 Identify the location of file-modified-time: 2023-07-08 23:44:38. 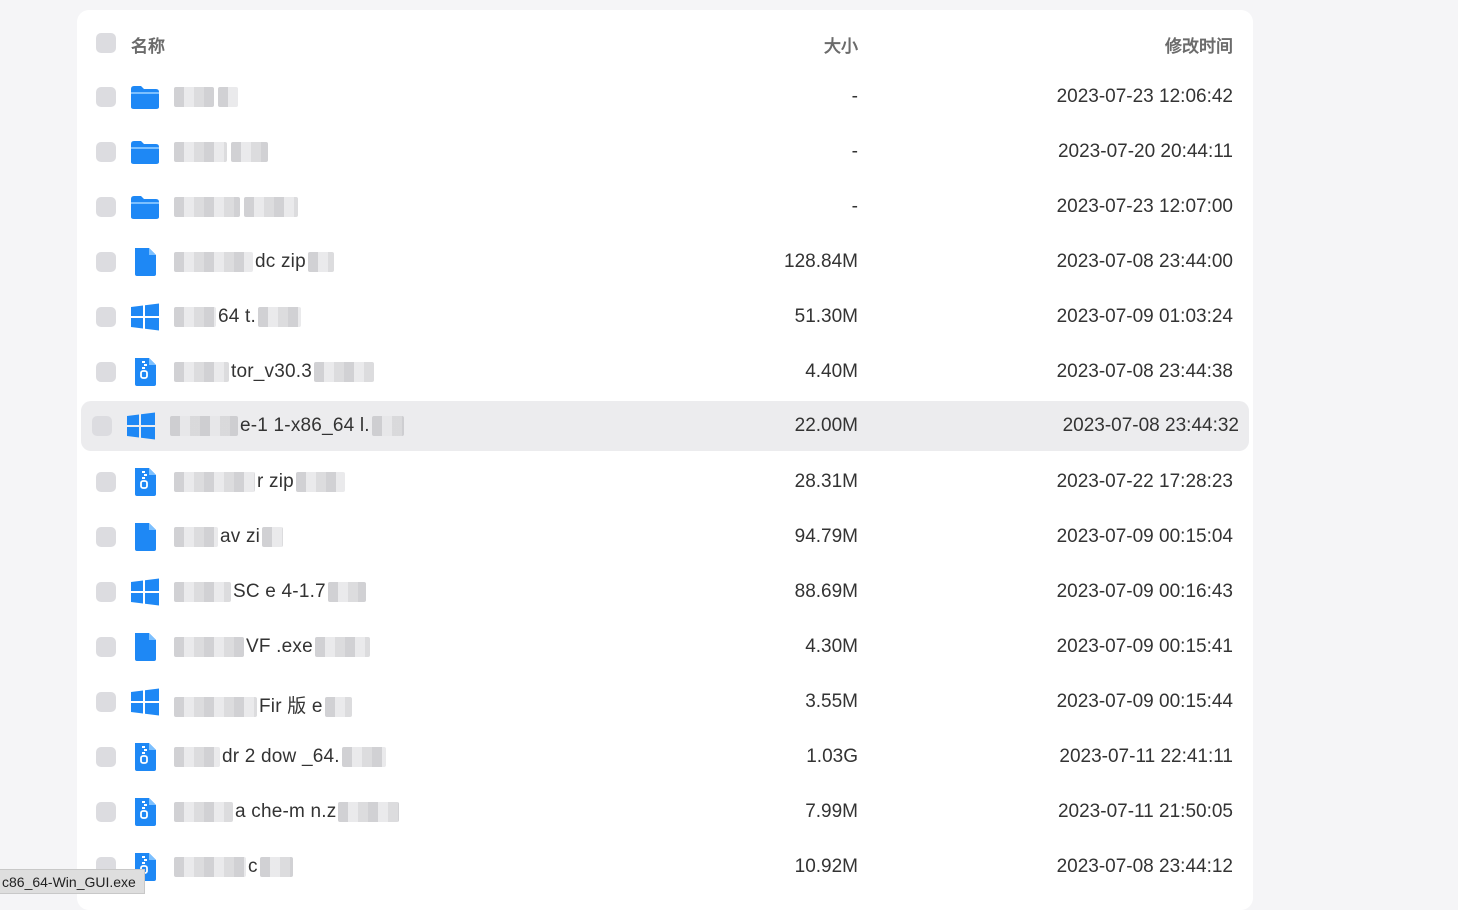
(1144, 371).